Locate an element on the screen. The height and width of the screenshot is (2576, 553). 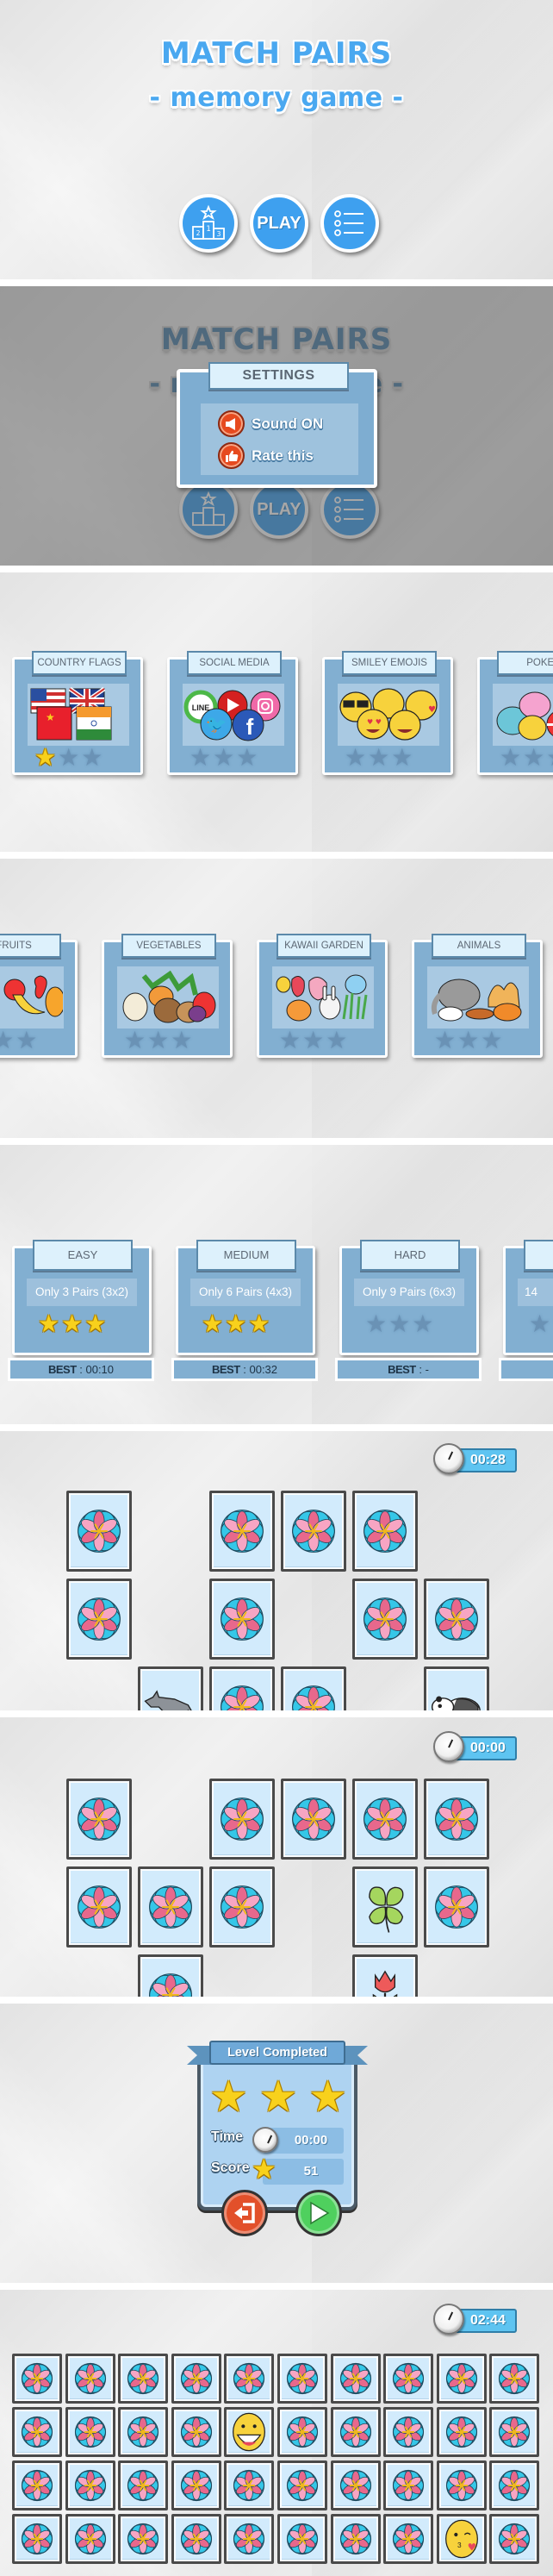
star-icon: ★ is located at coordinates (264, 2169).